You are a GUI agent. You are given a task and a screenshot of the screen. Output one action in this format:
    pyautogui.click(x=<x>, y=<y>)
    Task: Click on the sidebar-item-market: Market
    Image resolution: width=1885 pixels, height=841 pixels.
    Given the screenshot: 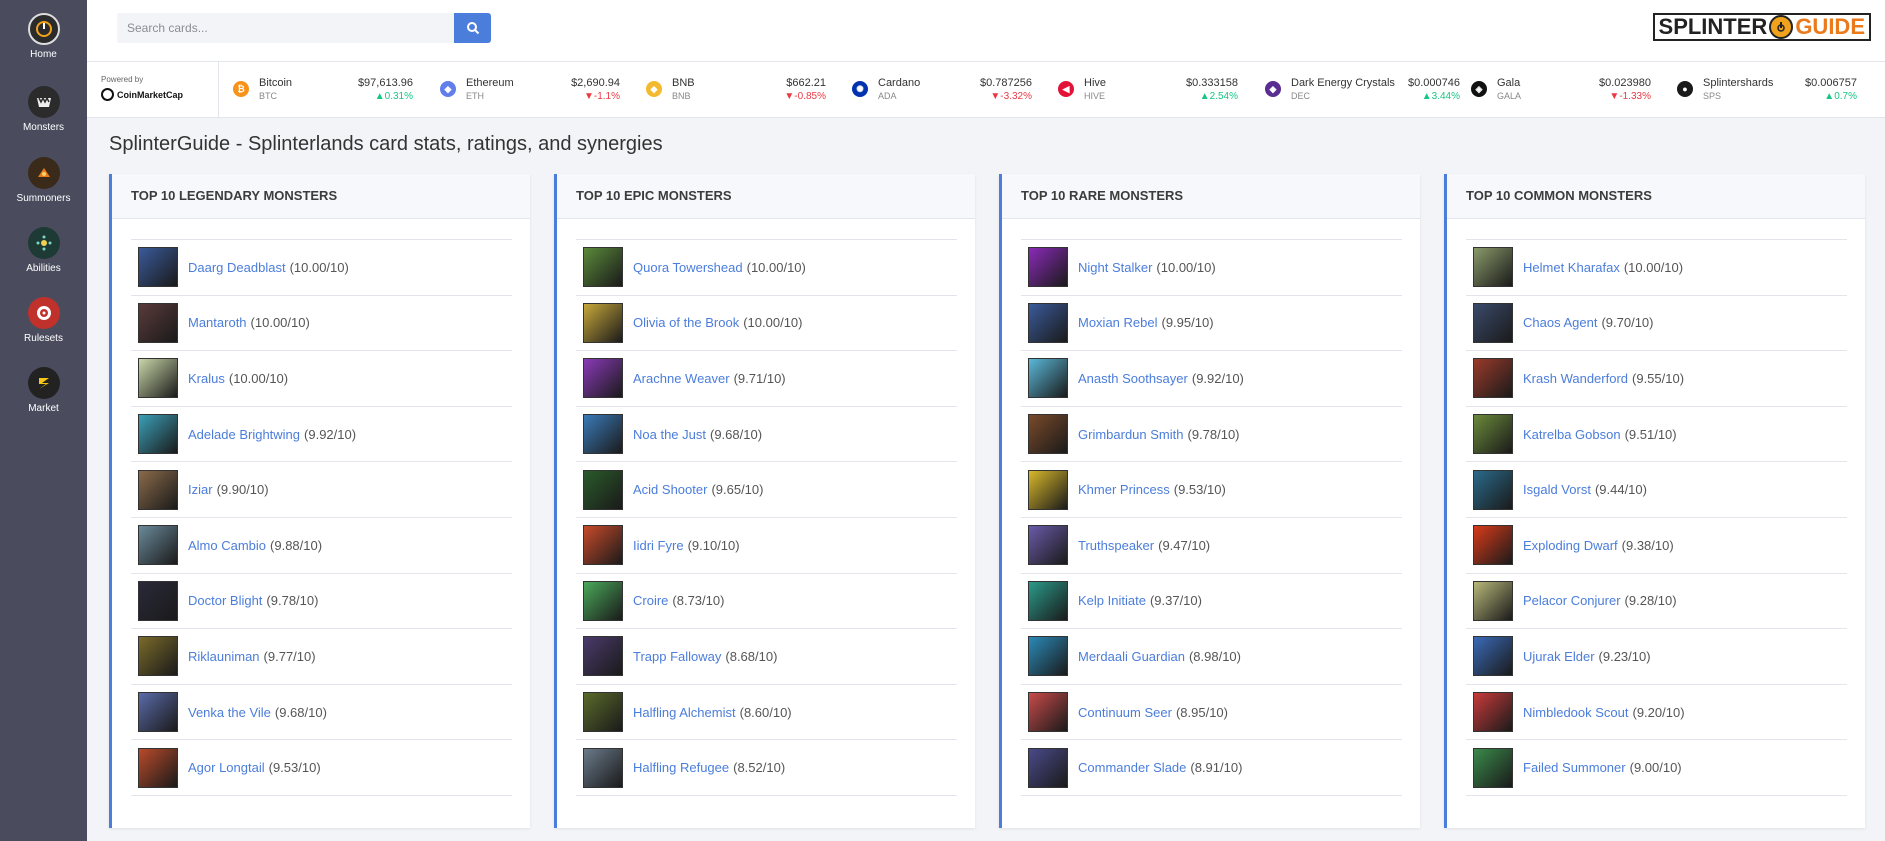 What is the action you would take?
    pyautogui.click(x=43, y=390)
    